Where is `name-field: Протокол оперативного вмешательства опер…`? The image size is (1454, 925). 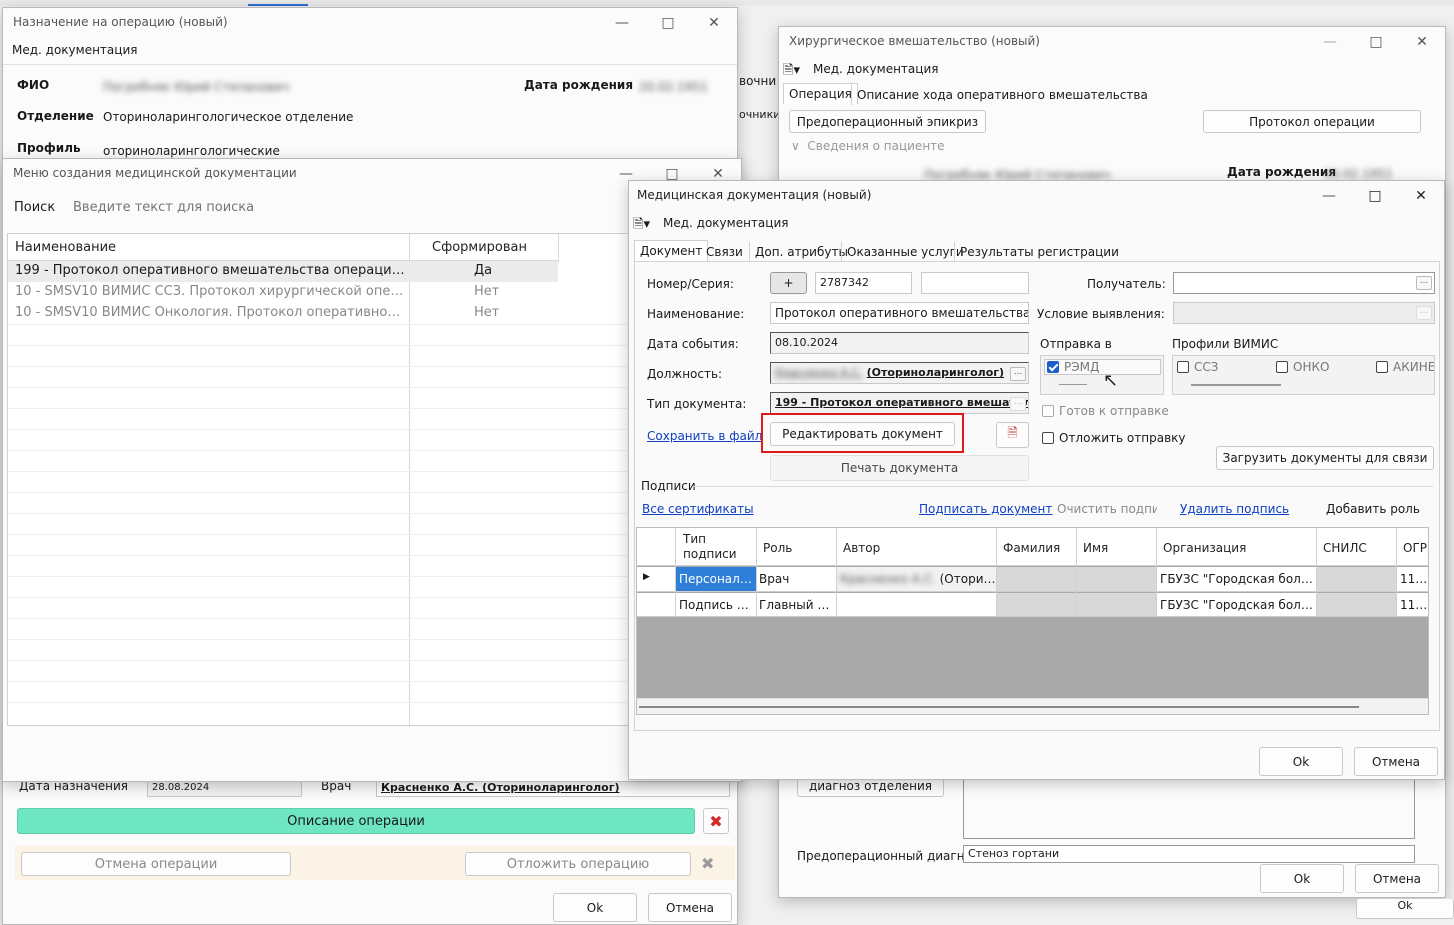
name-field: Протокол оперативного вмешательства опер… is located at coordinates (899, 313).